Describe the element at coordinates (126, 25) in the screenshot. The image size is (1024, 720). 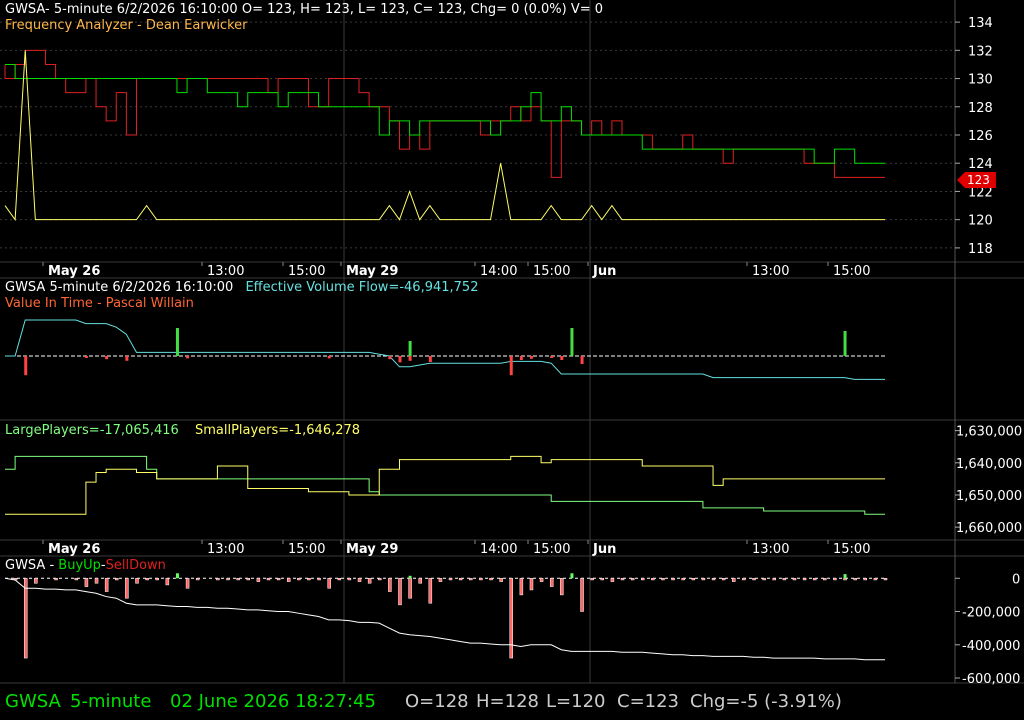
I see `panel1-subtitle: Frequency Analyzer - Dean Earwicker` at that location.